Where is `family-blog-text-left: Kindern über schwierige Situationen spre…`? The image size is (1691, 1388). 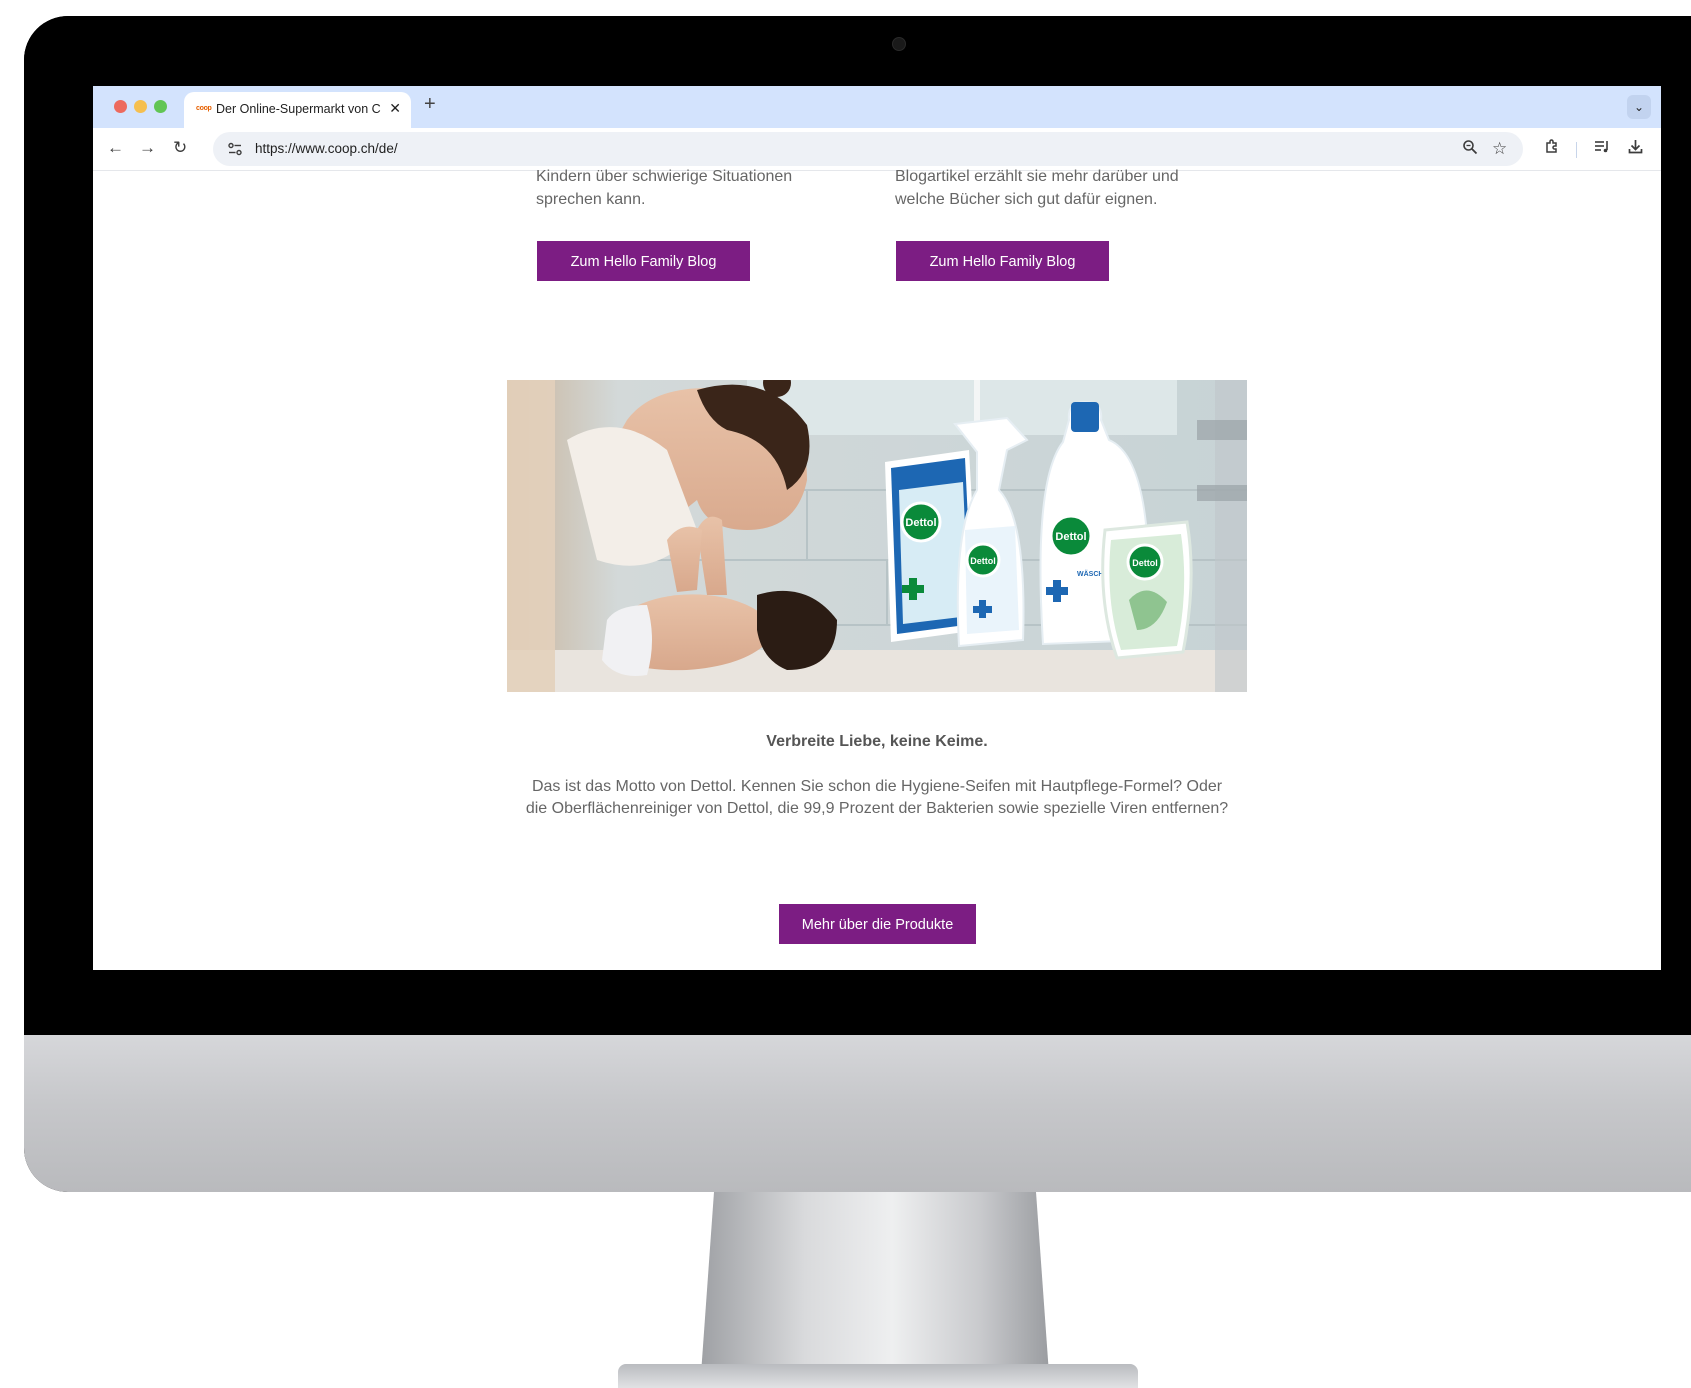
family-blog-text-left: Kindern über schwierige Situationen spre… is located at coordinates (664, 188).